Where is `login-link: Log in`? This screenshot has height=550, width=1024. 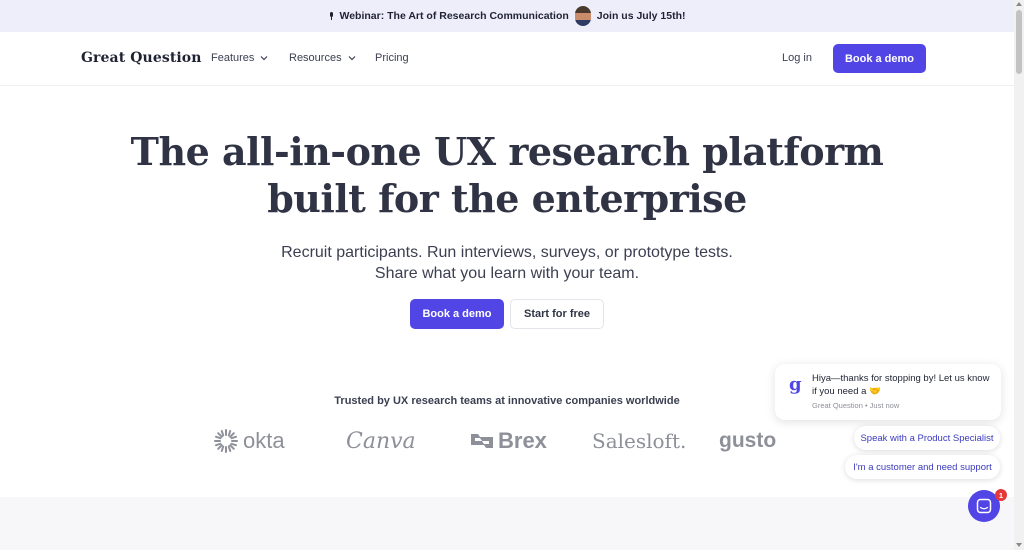 login-link: Log in is located at coordinates (797, 58).